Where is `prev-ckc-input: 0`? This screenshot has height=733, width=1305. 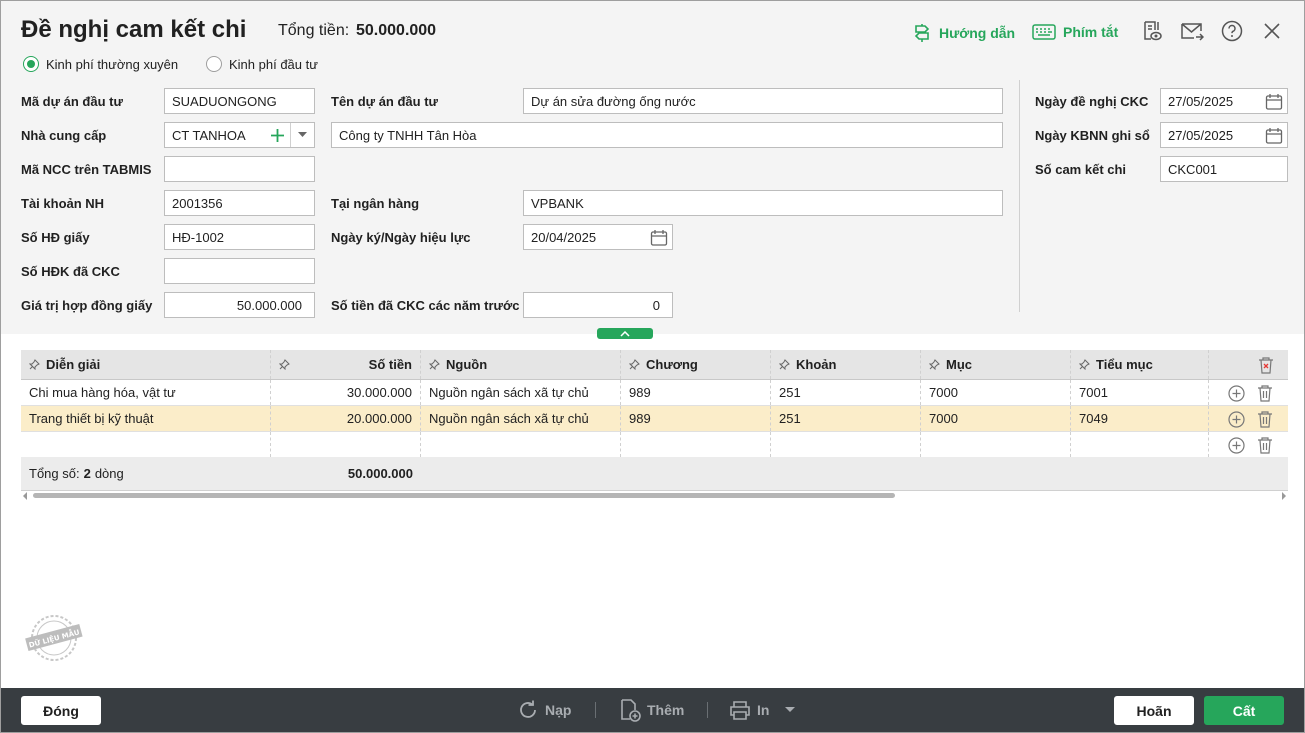 prev-ckc-input: 0 is located at coordinates (598, 305).